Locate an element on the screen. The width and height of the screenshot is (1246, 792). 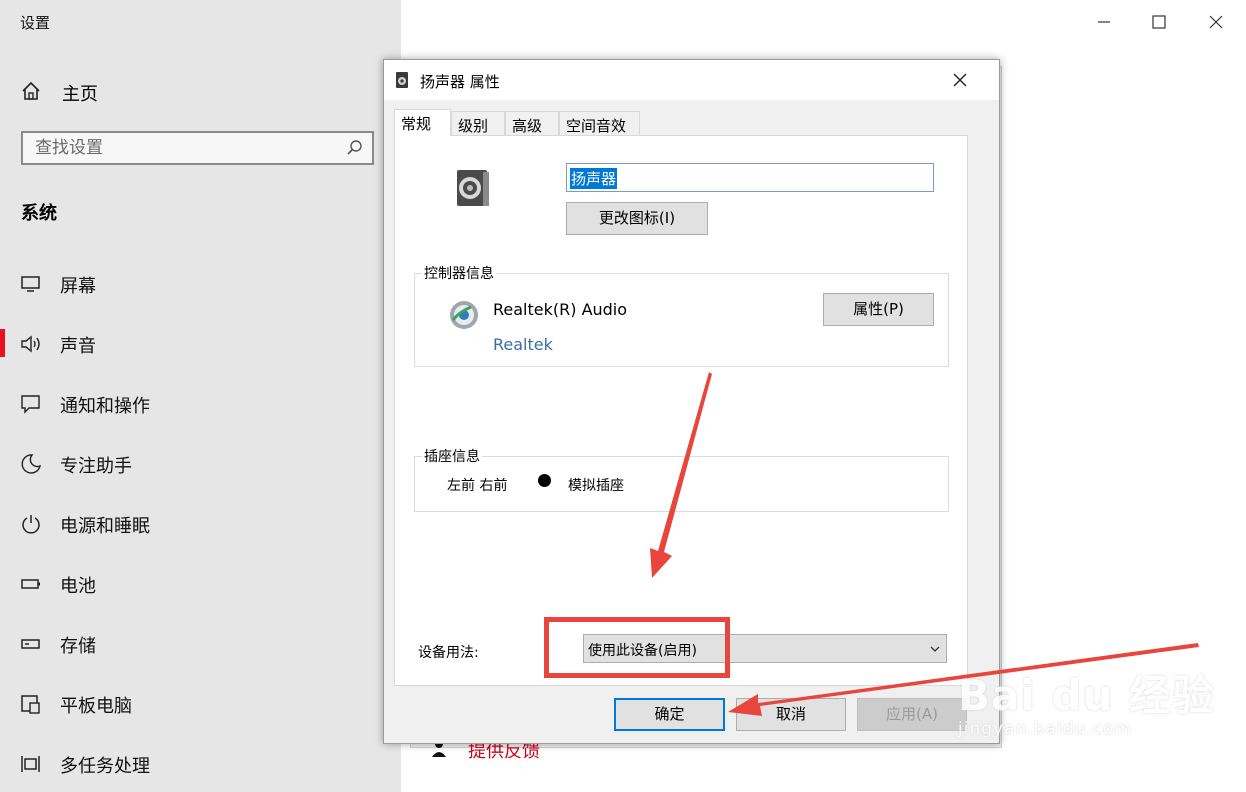
watermark-brand: Bai du 经验 is located at coordinates (1086, 695).